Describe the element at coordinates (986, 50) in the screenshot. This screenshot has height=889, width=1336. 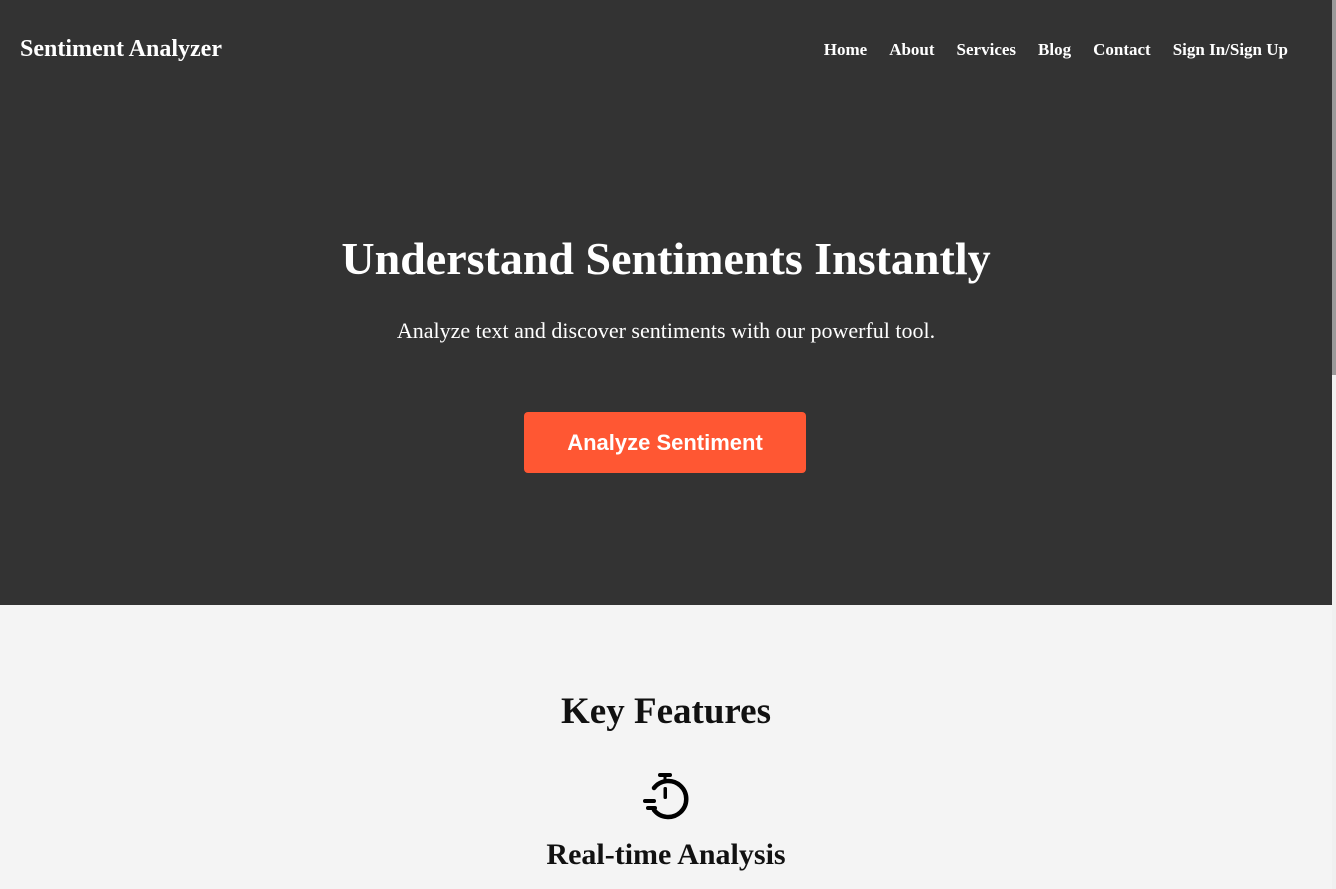
I see `nav-services-link: Services` at that location.